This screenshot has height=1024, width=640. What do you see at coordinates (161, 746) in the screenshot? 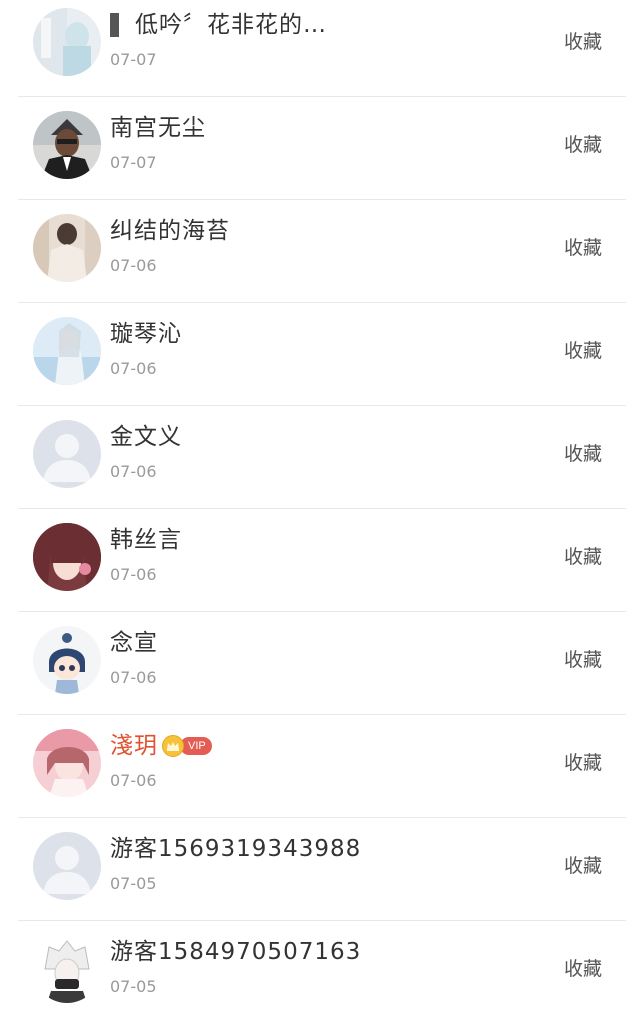
I see `user-name: 淺玥 VIP` at bounding box center [161, 746].